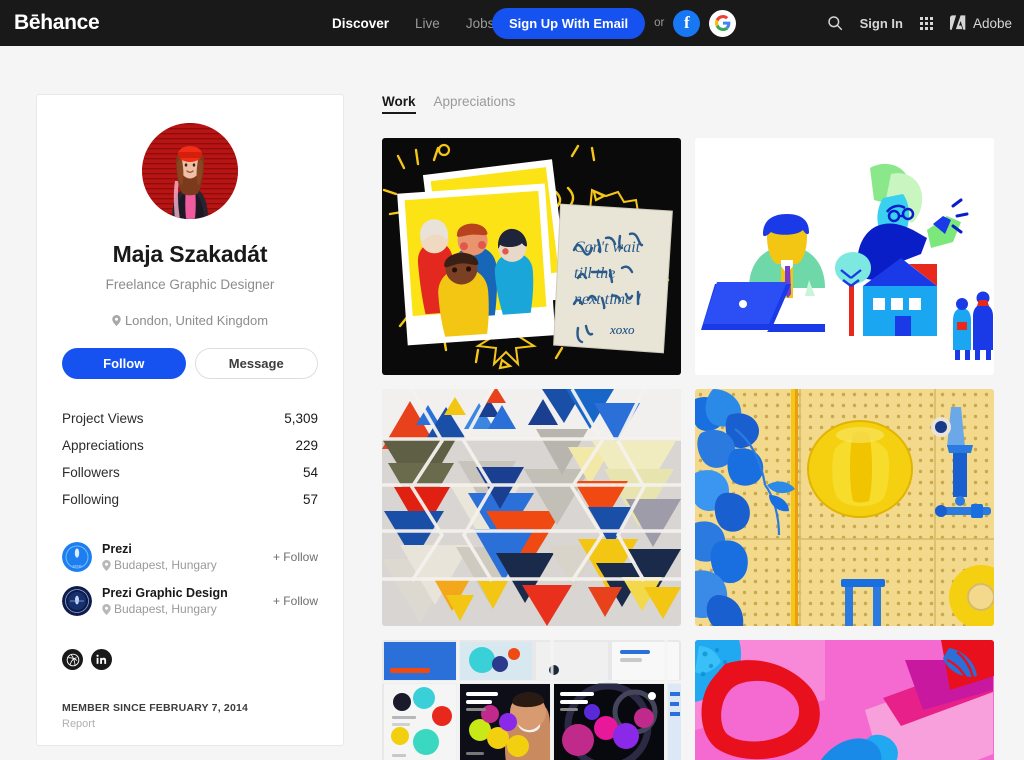 Image resolution: width=1024 pixels, height=760 pixels. I want to click on google-g-glyph, so click(722, 23).